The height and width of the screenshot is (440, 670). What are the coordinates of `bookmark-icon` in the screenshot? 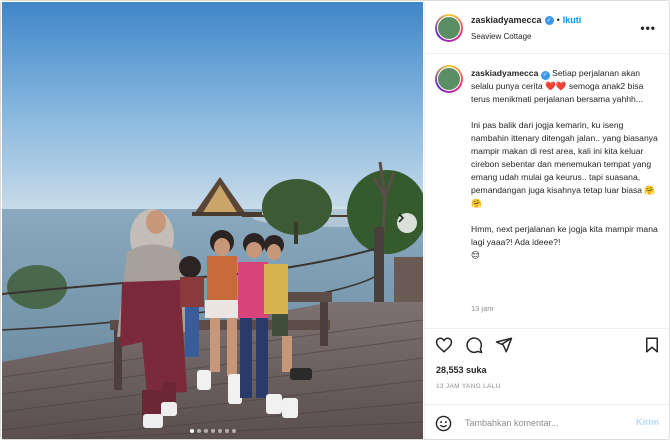 It's located at (652, 345).